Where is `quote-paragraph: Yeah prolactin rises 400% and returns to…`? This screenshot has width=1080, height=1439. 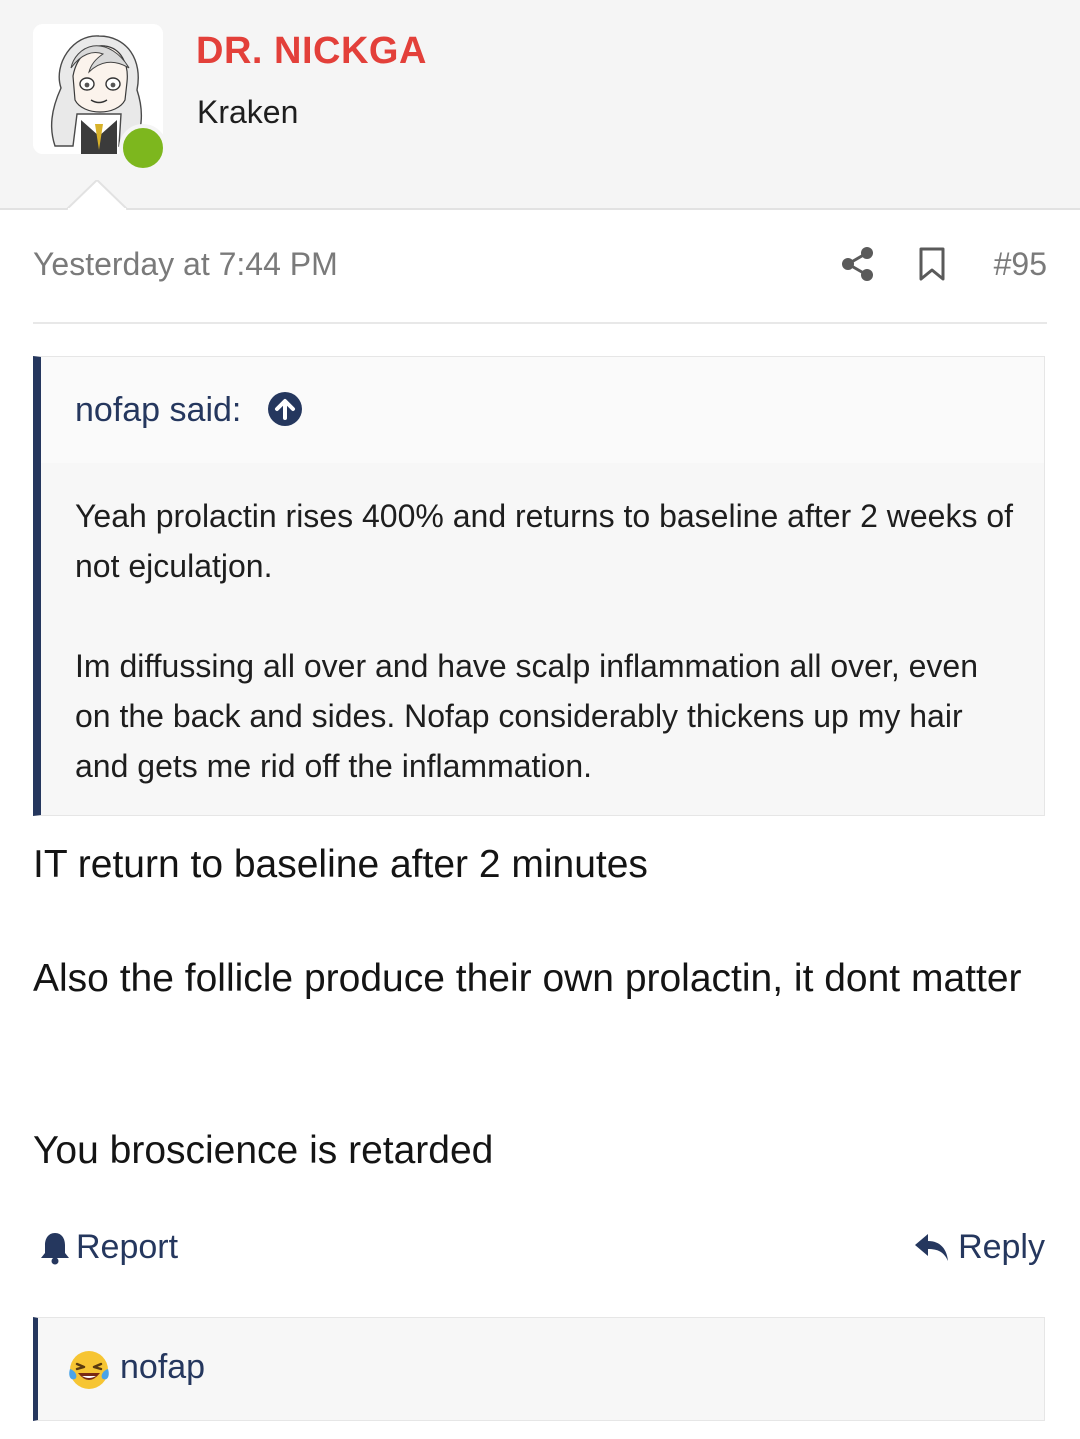
quote-paragraph: Yeah prolactin rises 400% and returns to… is located at coordinates (544, 541).